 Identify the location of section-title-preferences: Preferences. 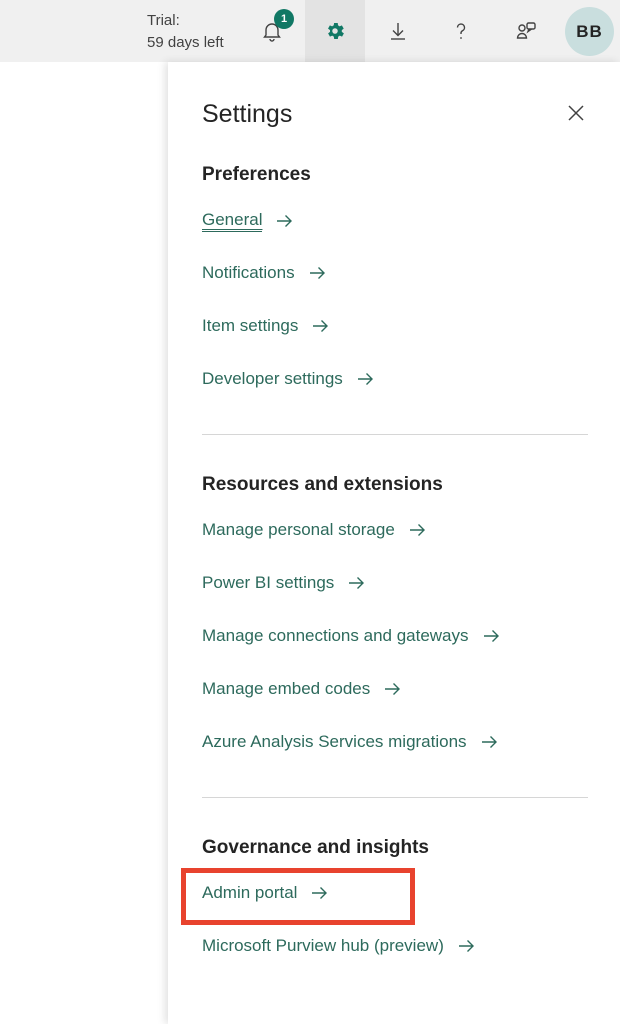
(256, 174).